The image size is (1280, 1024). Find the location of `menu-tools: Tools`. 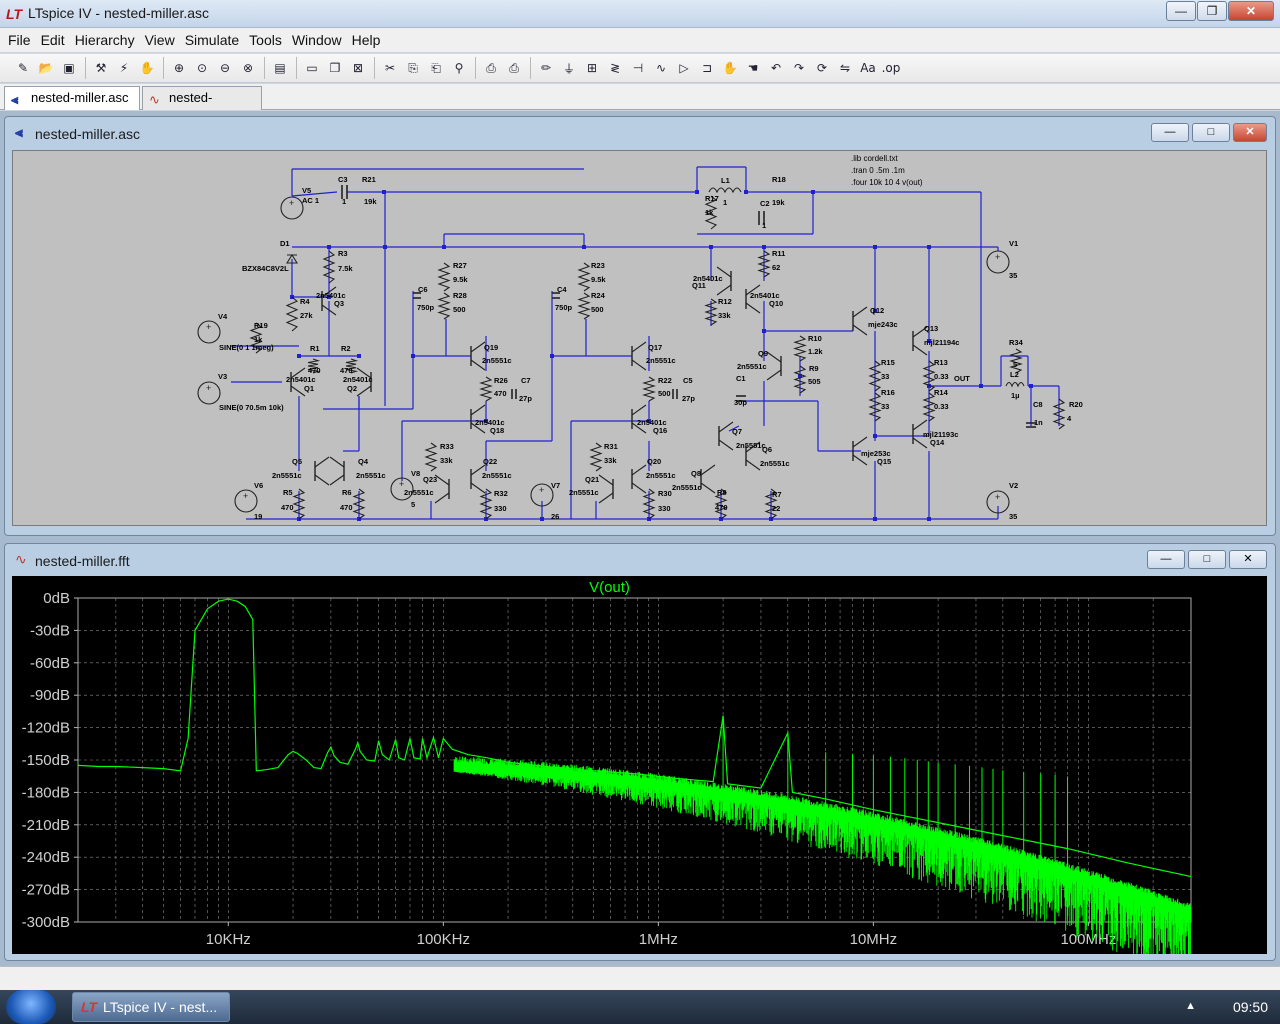

menu-tools: Tools is located at coordinates (265, 40).